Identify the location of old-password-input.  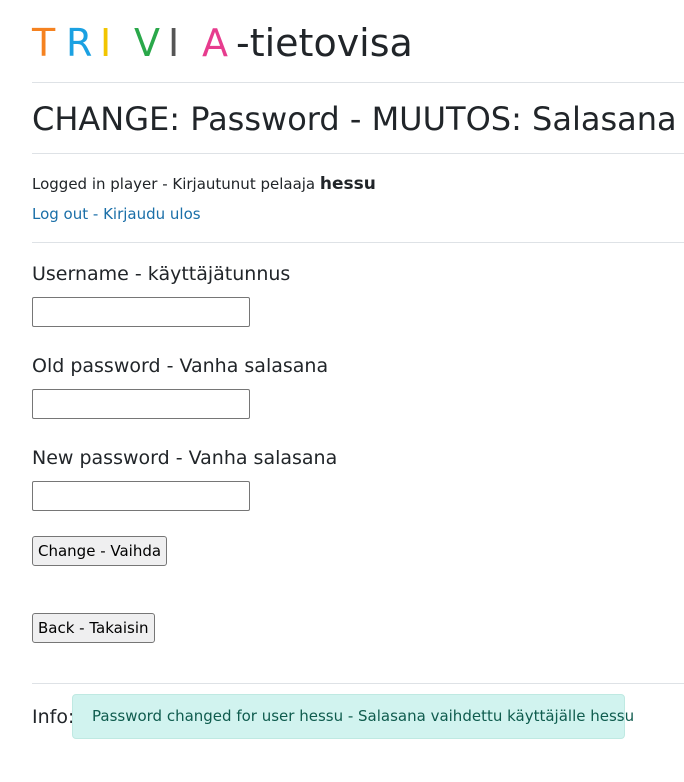
(141, 404).